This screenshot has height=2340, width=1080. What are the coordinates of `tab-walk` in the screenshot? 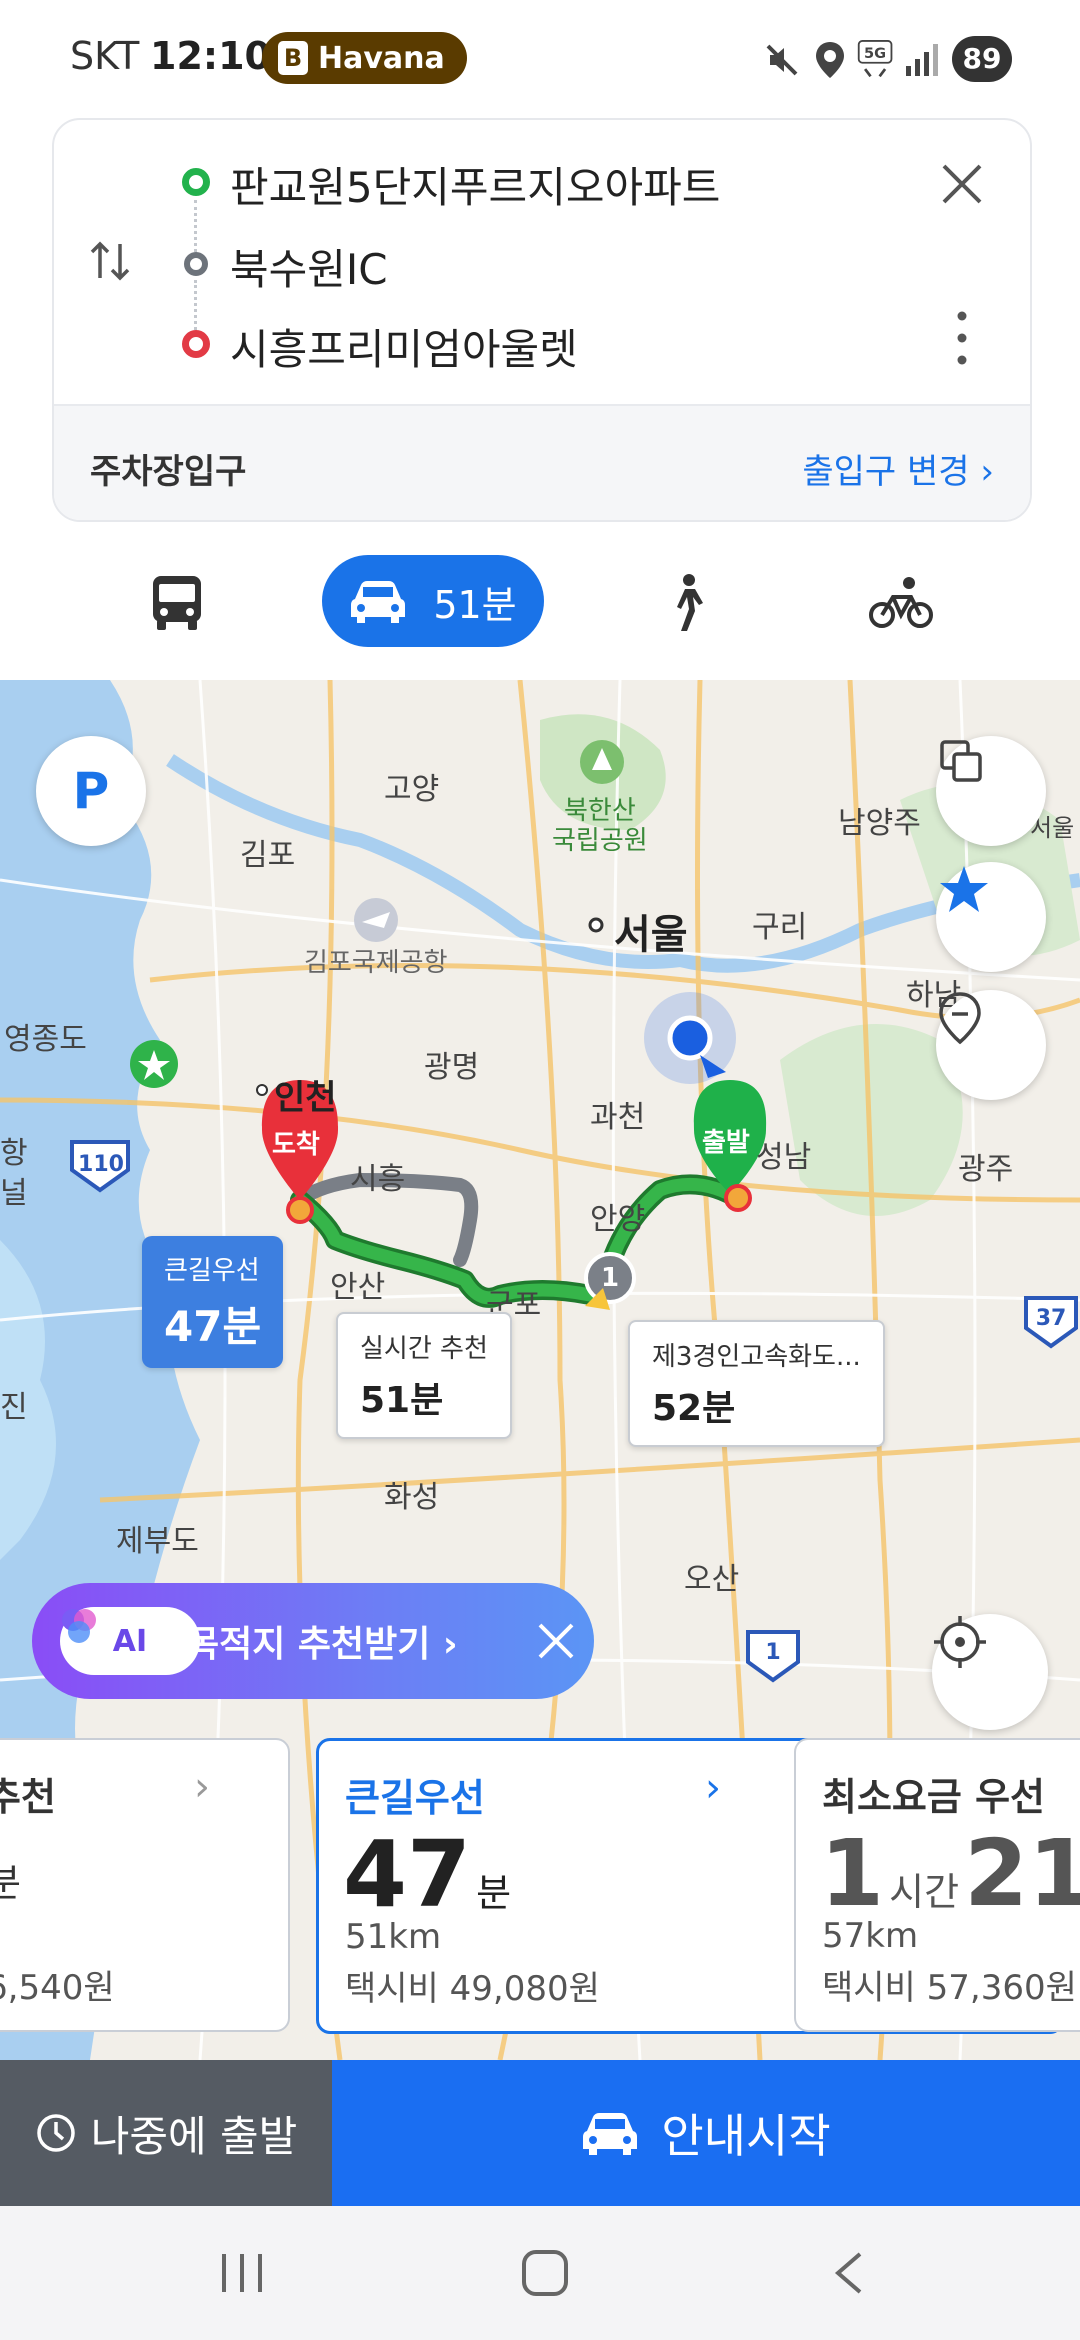 It's located at (687, 603).